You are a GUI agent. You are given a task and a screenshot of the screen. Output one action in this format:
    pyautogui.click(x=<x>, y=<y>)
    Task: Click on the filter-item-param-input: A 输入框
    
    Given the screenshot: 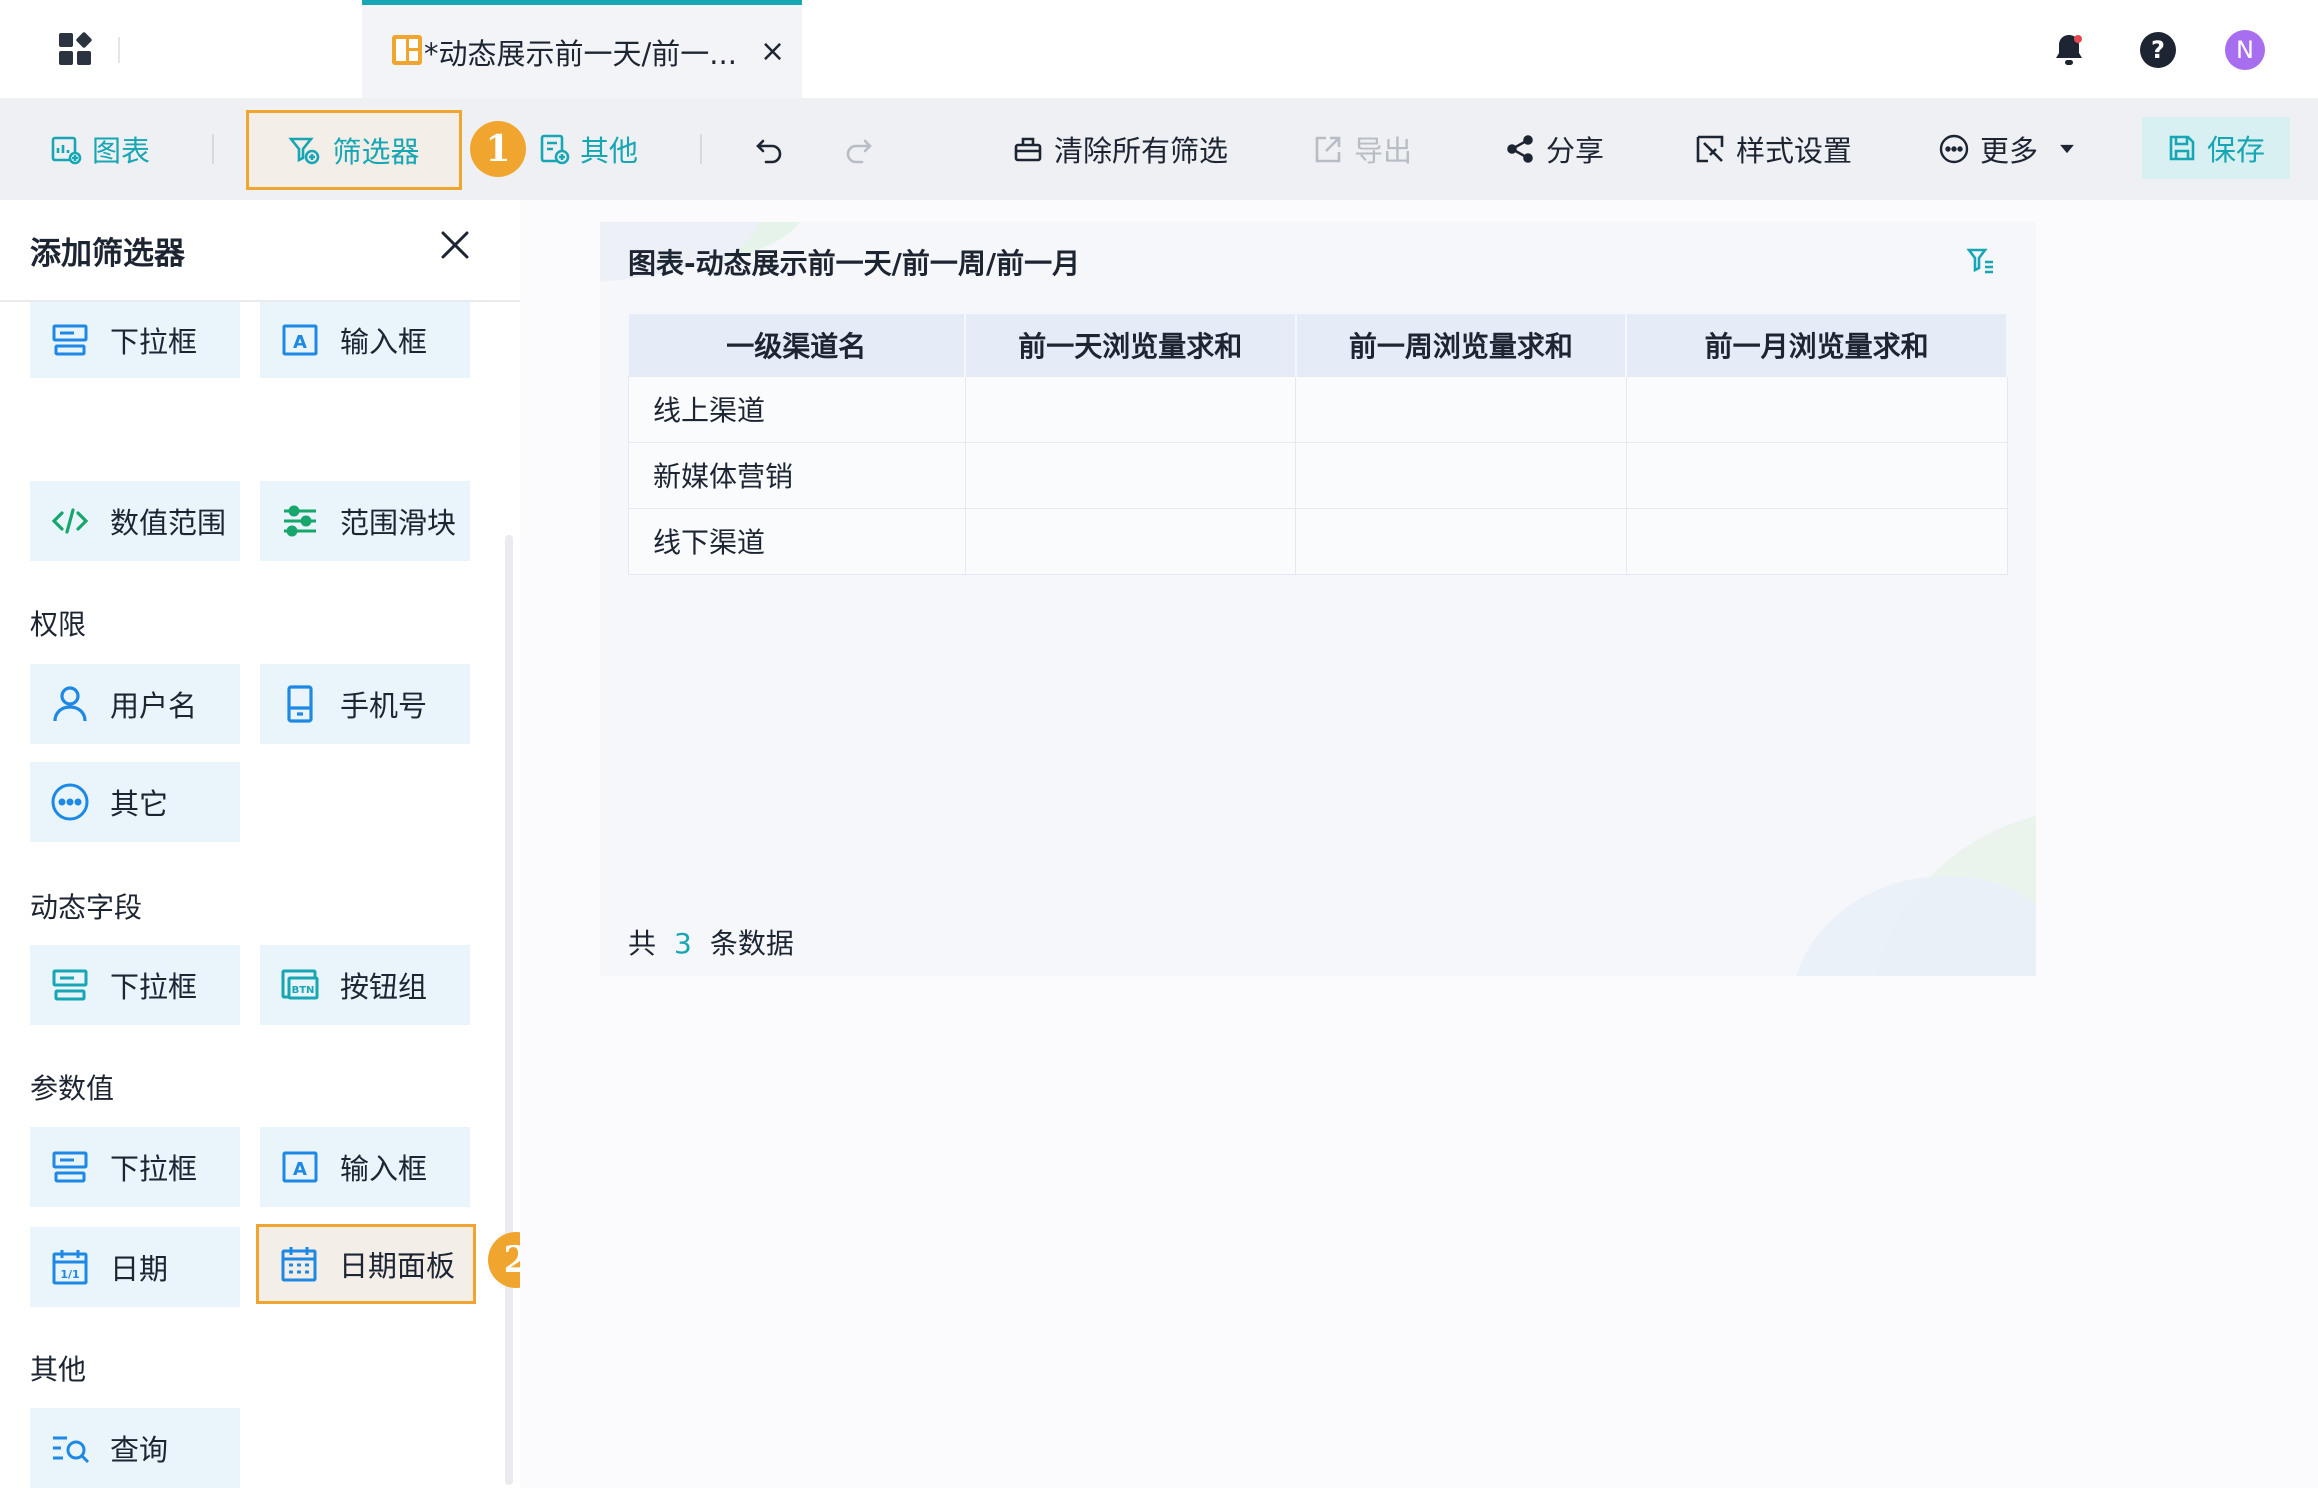 What is the action you would take?
    pyautogui.click(x=365, y=1167)
    